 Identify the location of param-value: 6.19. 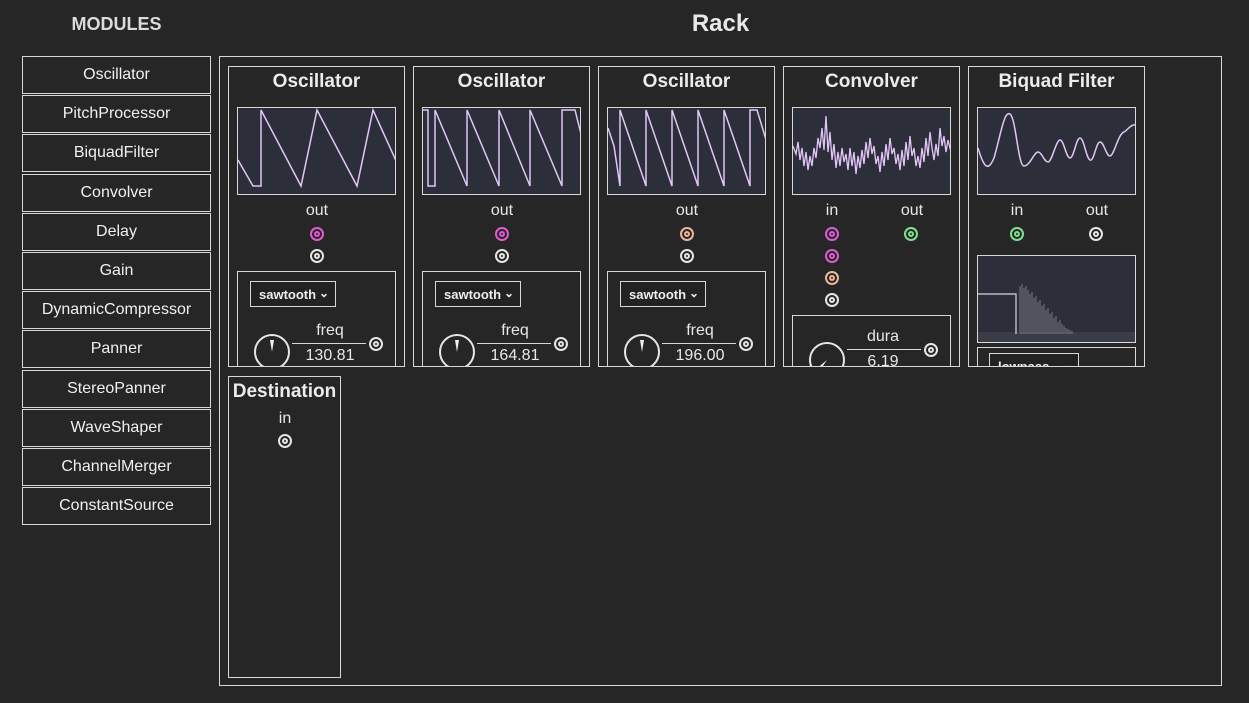
(883, 360).